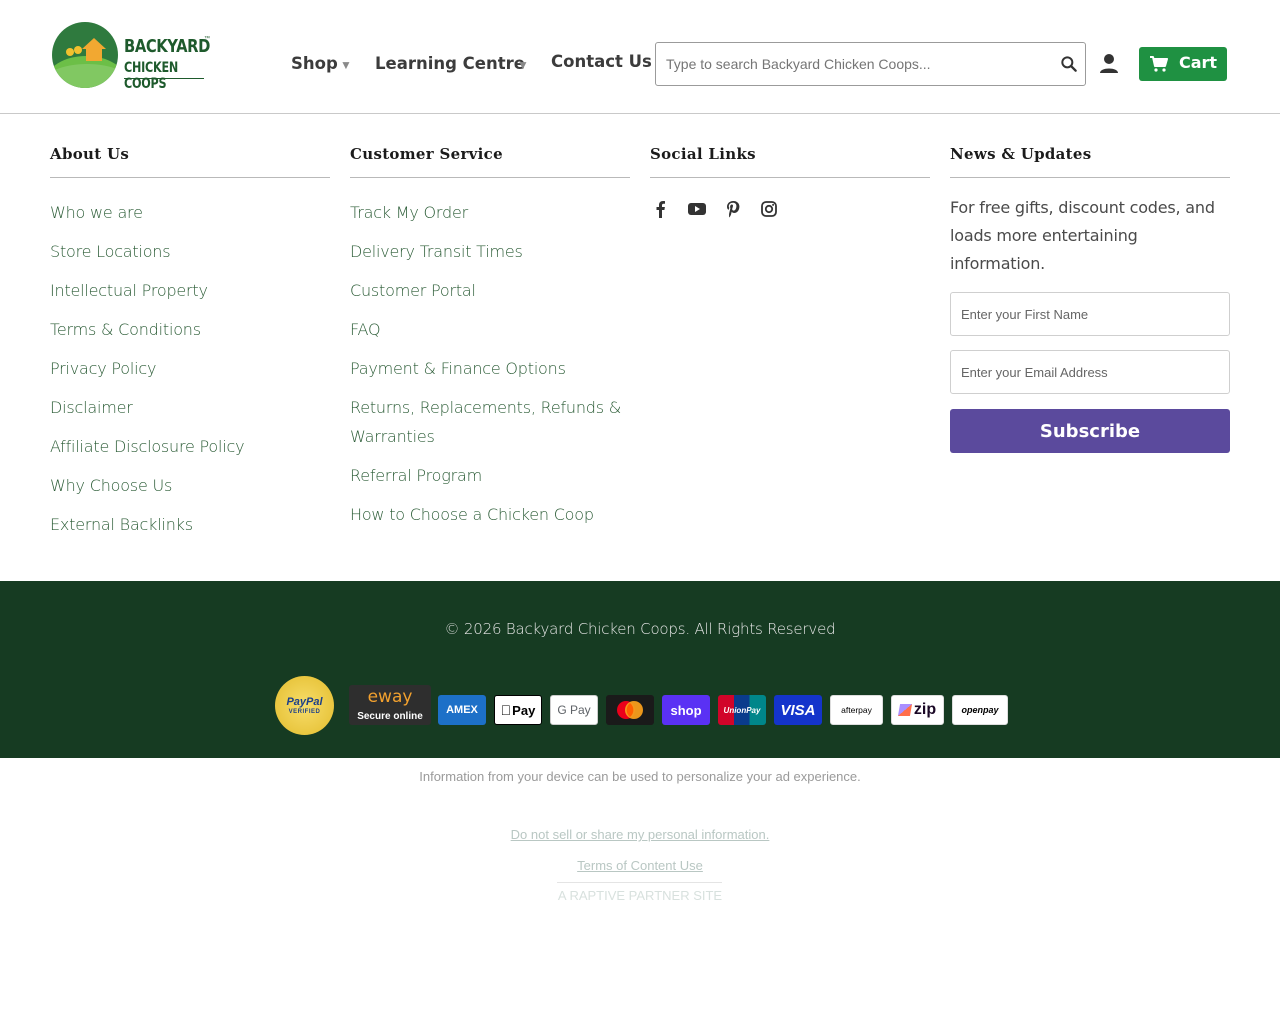  I want to click on footer-about-title: About Us, so click(190, 161).